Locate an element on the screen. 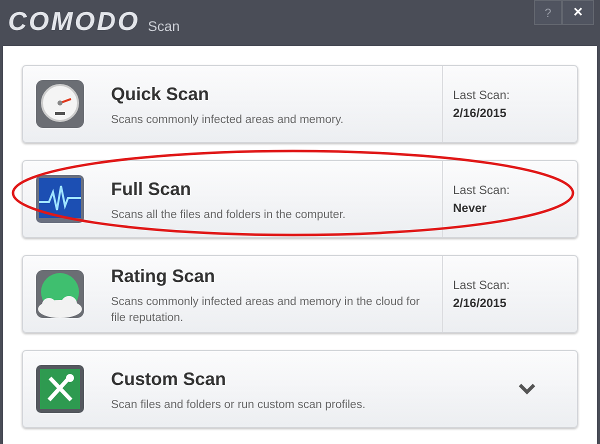 The height and width of the screenshot is (444, 600). scan-description: Scans commonly infected areas and memory. is located at coordinates (227, 120).